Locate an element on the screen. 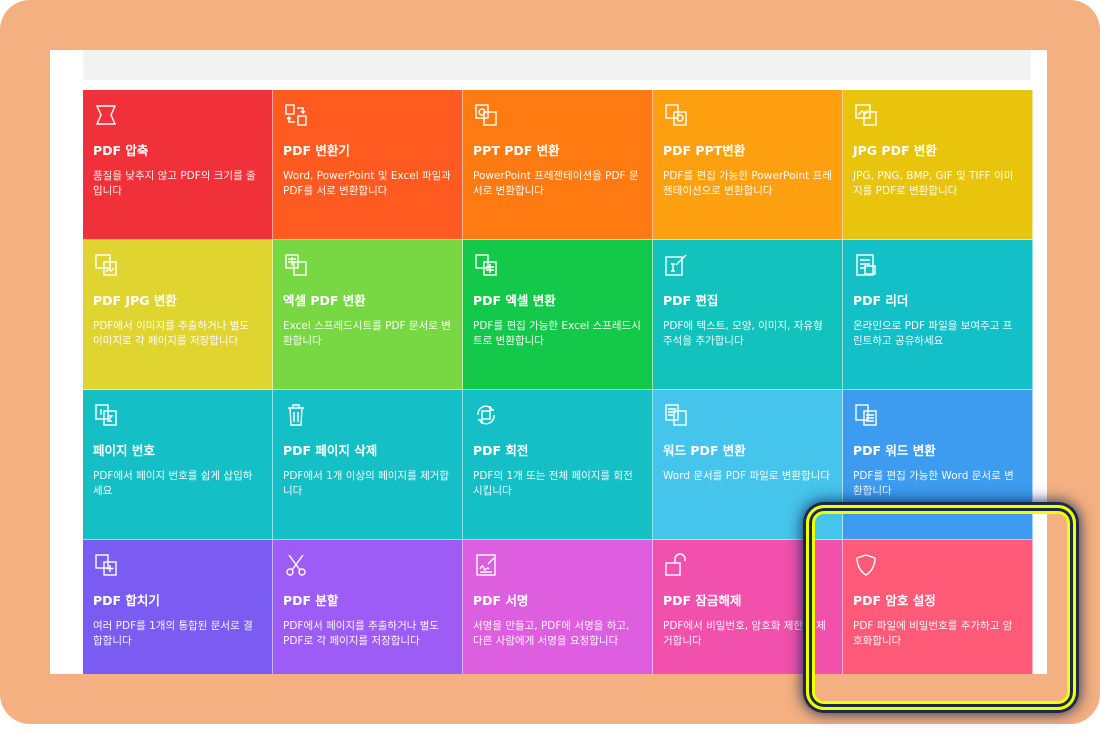 The width and height of the screenshot is (1100, 732). tool-tile: PDF 리더온라인으로 PDF 파일을 보여주고 프린트하고 공유하세요 is located at coordinates (938, 315).